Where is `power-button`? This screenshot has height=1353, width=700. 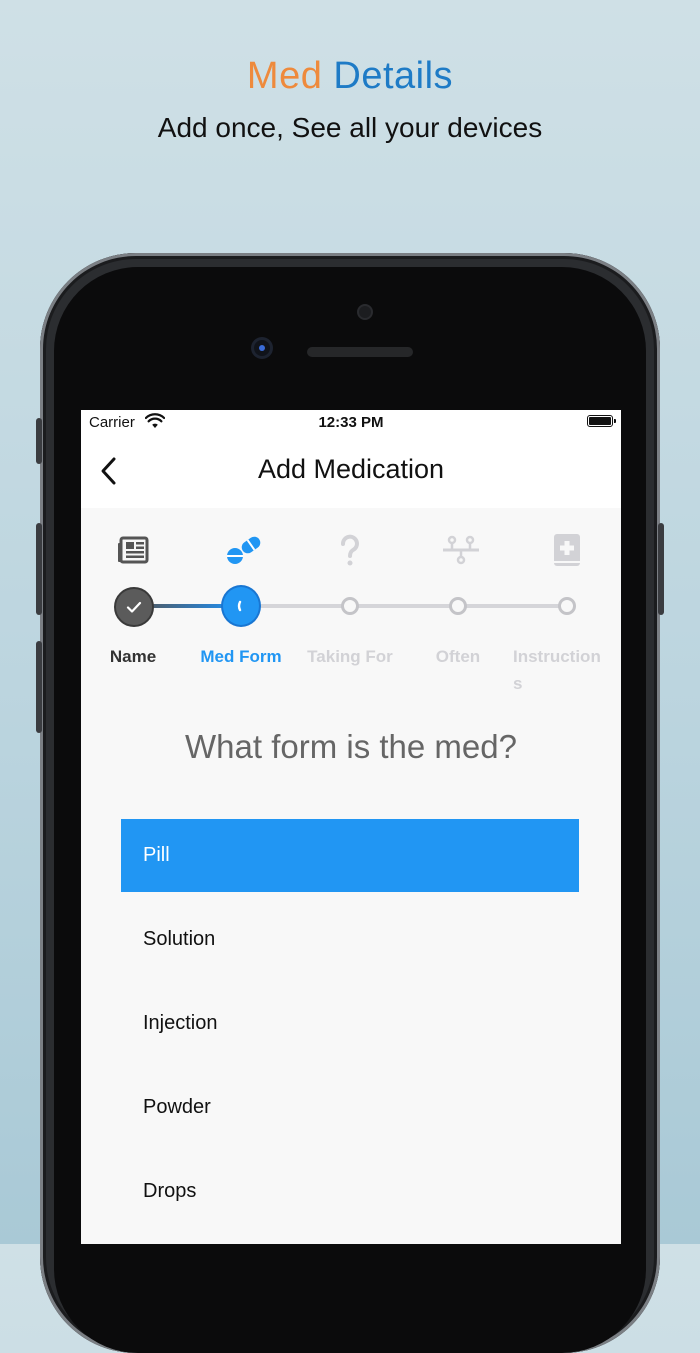
power-button is located at coordinates (661, 569).